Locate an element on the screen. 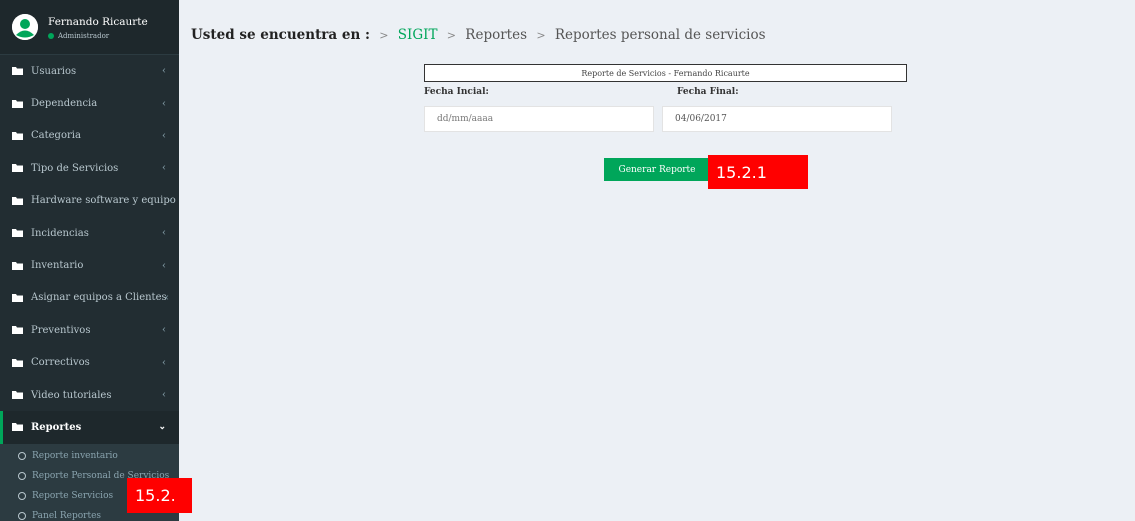 This screenshot has width=1135, height=521. breadcrumb-lead: Usted se encuentra en : is located at coordinates (280, 35).